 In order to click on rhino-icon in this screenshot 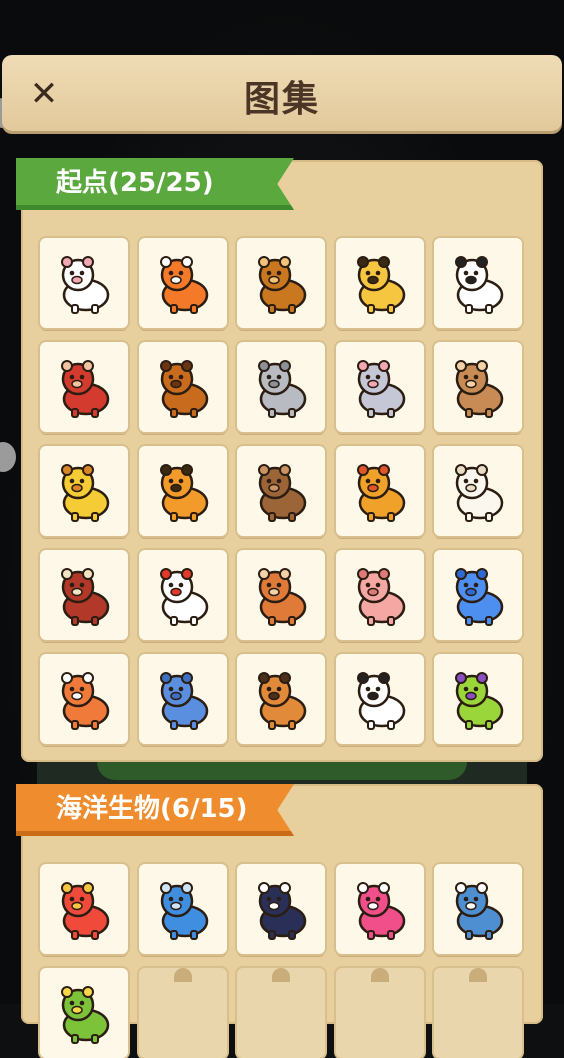, I will do `click(183, 699)`.